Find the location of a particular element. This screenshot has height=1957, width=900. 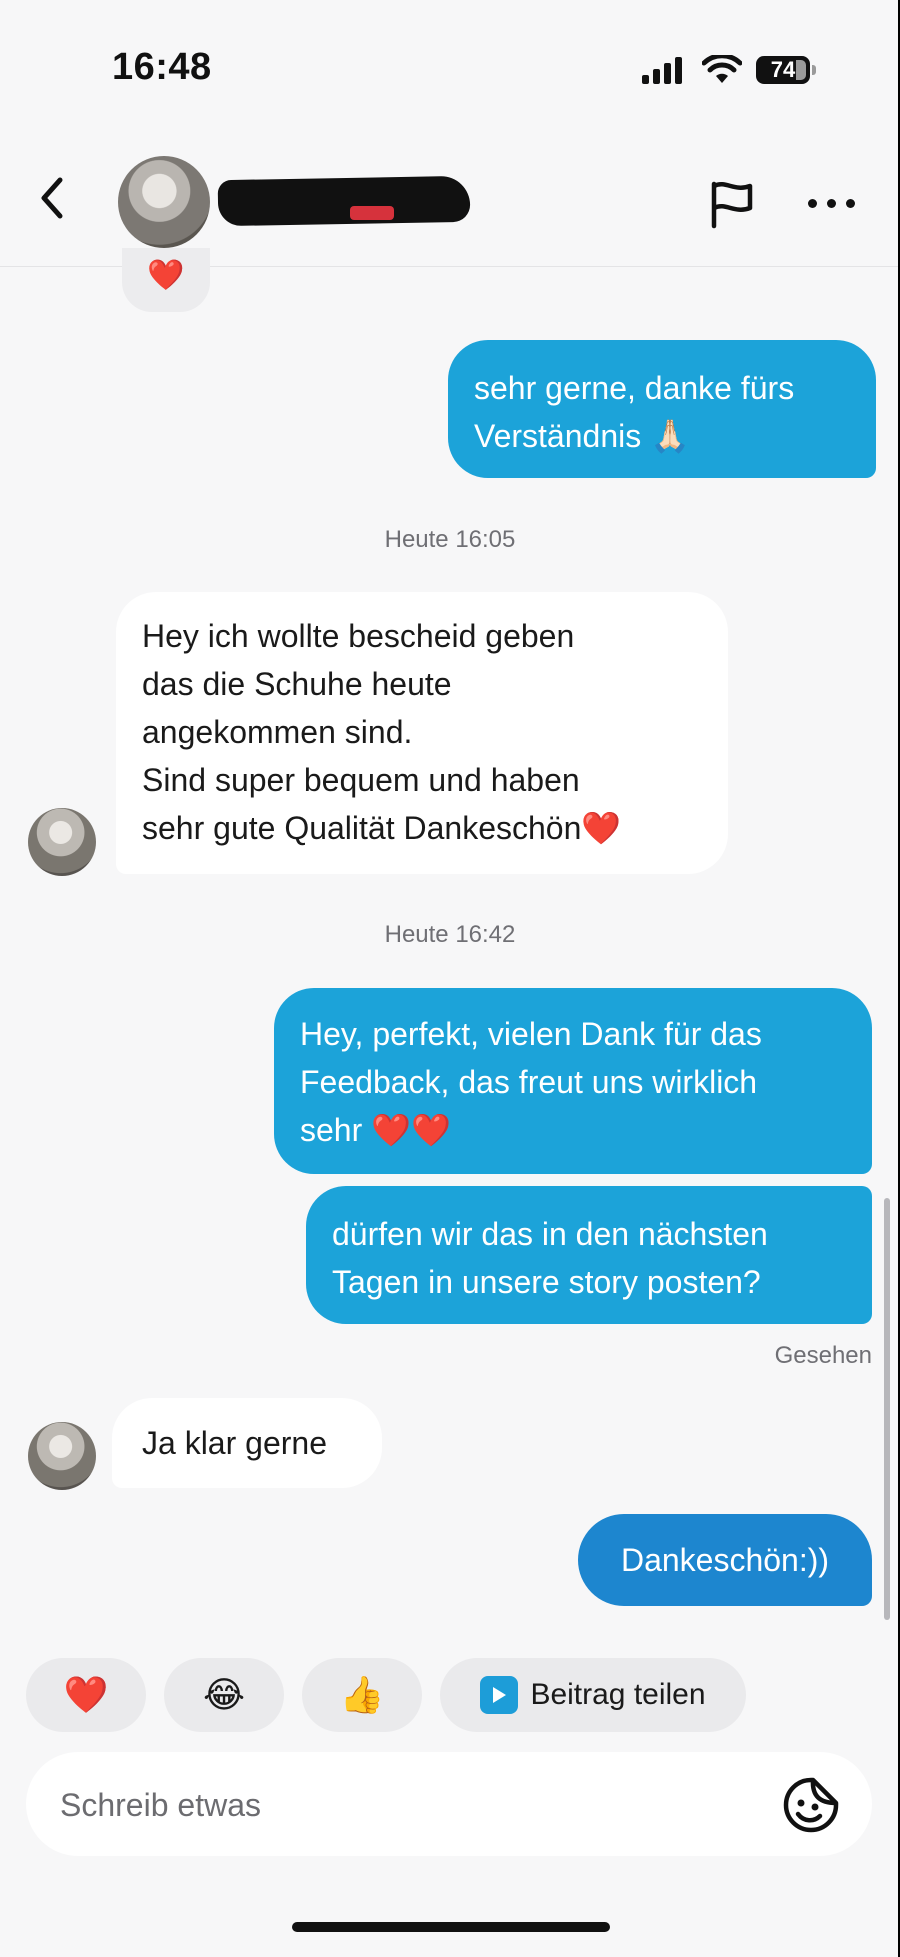

message-text: sehr gerne, danke fürs Verständnis 🙏🏻 is located at coordinates (634, 412).